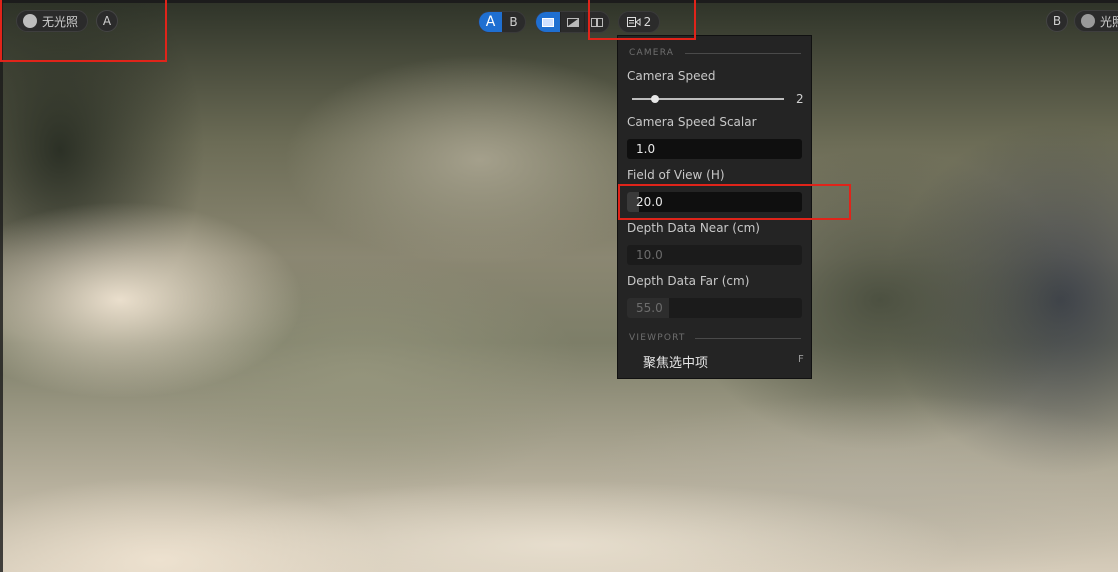 This screenshot has height=572, width=1118. What do you see at coordinates (688, 281) in the screenshot?
I see `depth-far-label: Depth Data Far (cm)` at bounding box center [688, 281].